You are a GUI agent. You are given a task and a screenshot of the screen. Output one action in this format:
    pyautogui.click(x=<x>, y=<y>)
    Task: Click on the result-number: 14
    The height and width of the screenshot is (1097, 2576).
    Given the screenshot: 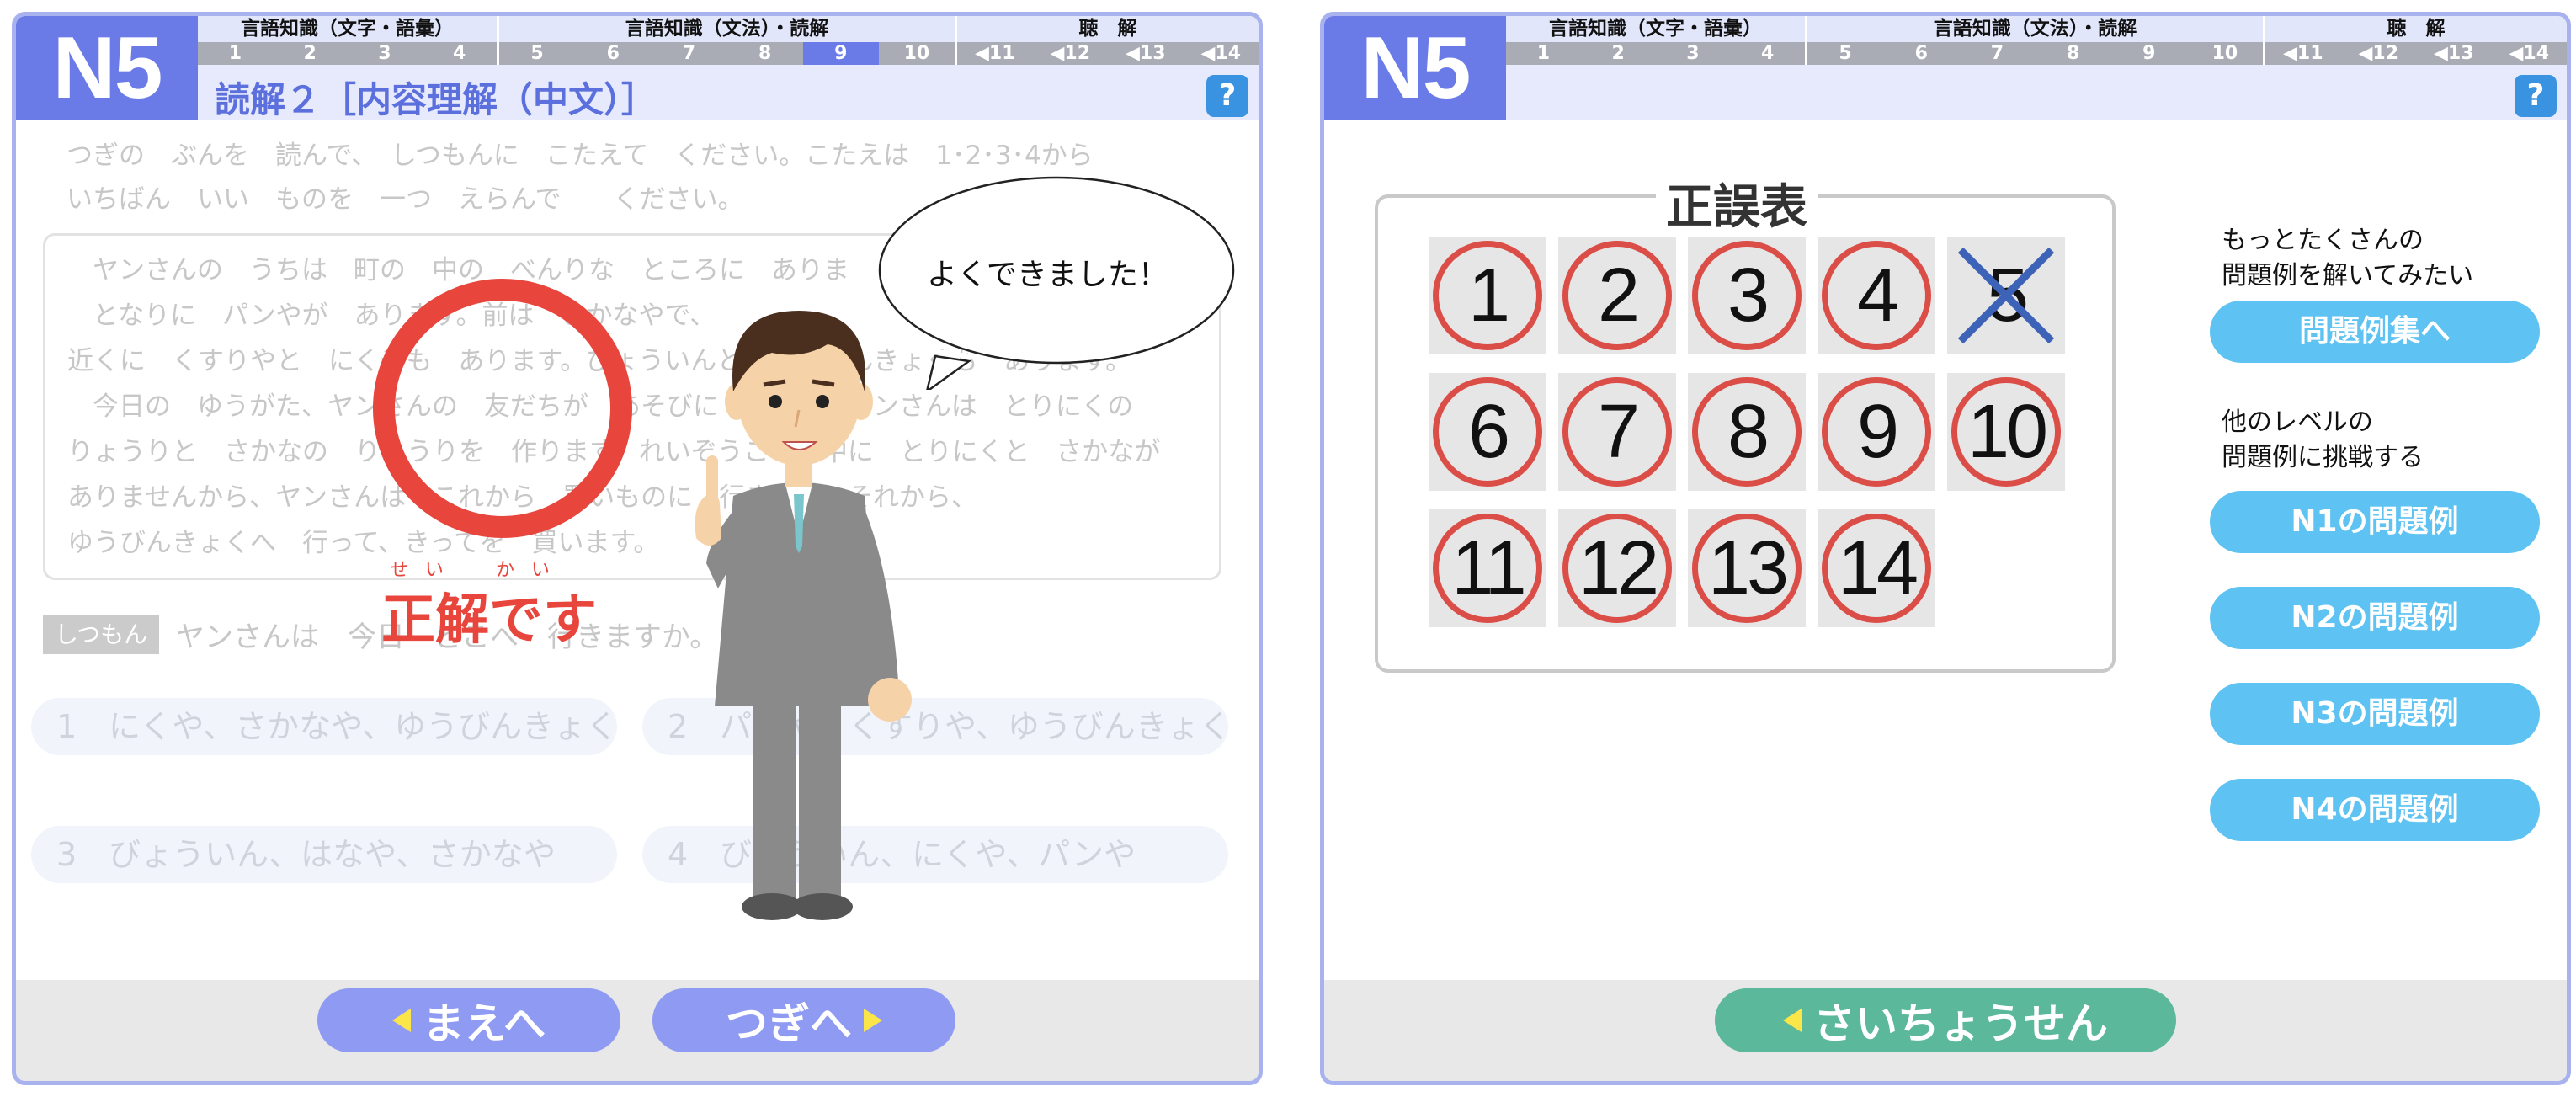 What is the action you would take?
    pyautogui.click(x=1878, y=568)
    